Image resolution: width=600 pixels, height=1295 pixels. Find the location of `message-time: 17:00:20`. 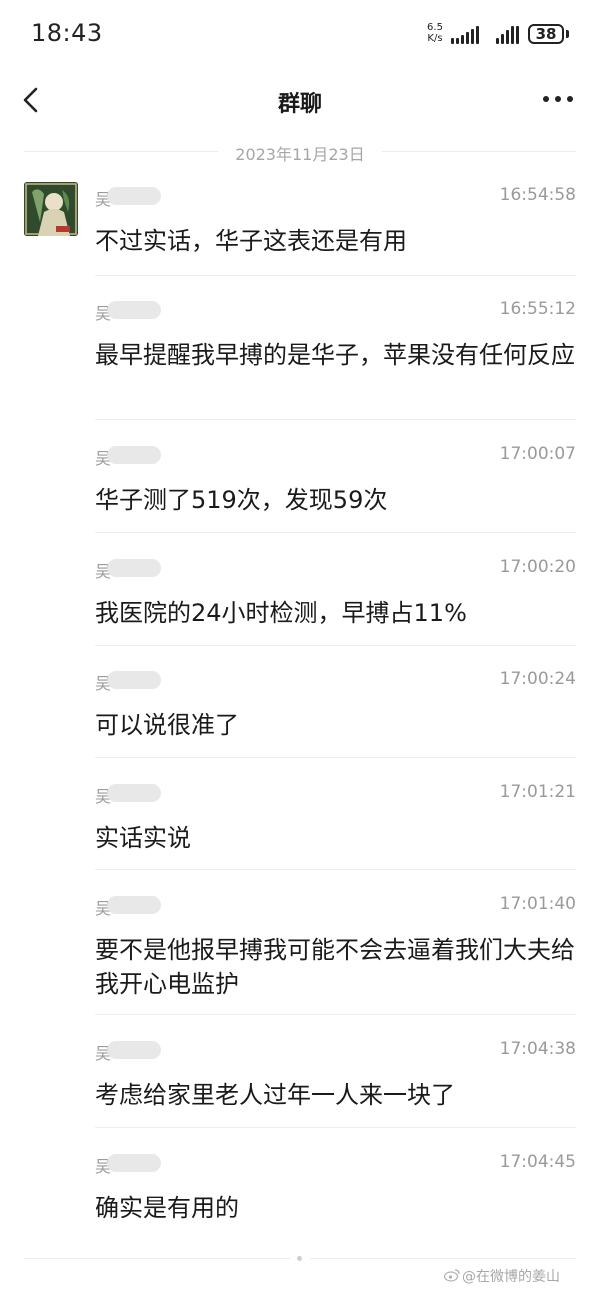

message-time: 17:00:20 is located at coordinates (537, 567).